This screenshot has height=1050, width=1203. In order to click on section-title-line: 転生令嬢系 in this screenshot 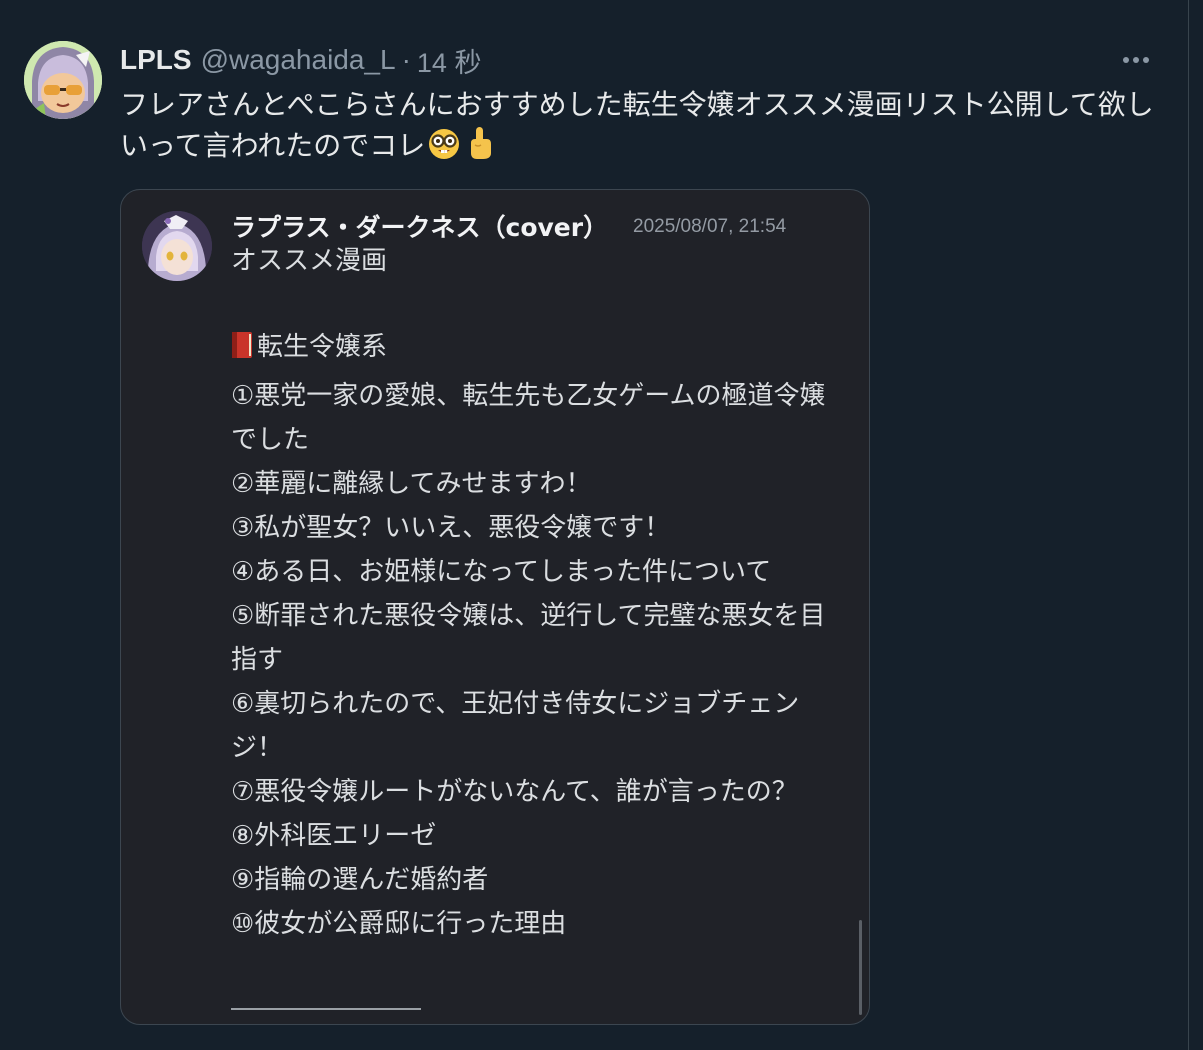, I will do `click(536, 347)`.